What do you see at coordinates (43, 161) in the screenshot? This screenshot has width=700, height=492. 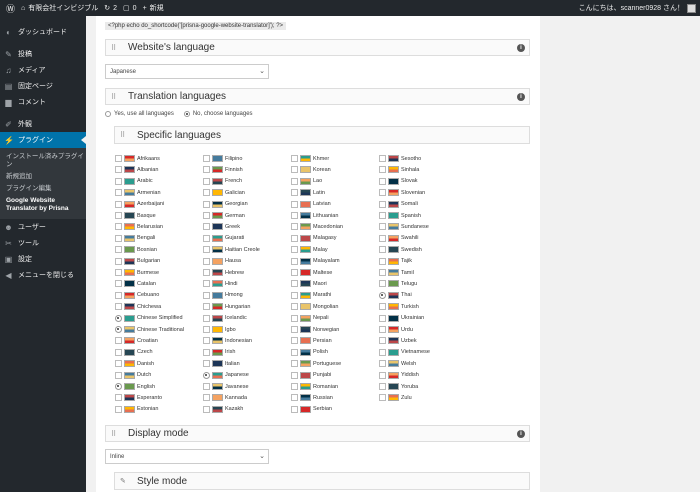 I see `submenu-installed-plugins: インストール済みプラグイン` at bounding box center [43, 161].